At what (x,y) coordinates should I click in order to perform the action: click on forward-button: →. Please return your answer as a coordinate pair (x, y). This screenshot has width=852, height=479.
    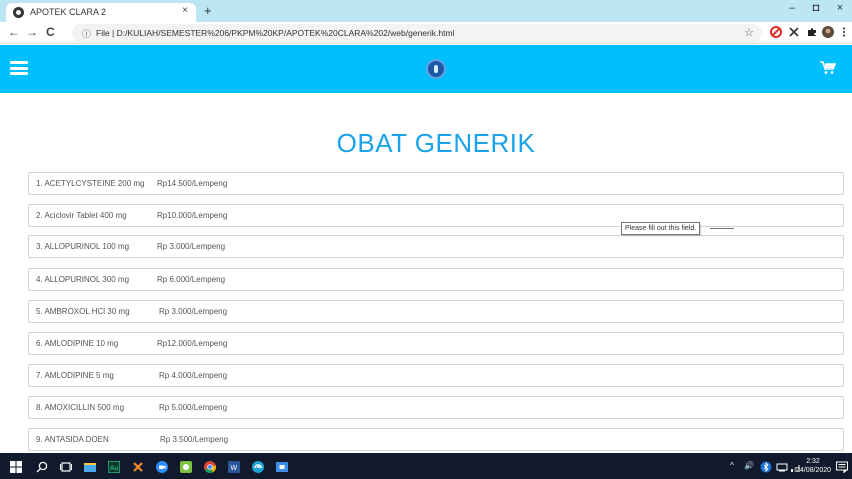
    Looking at the image, I should click on (32, 32).